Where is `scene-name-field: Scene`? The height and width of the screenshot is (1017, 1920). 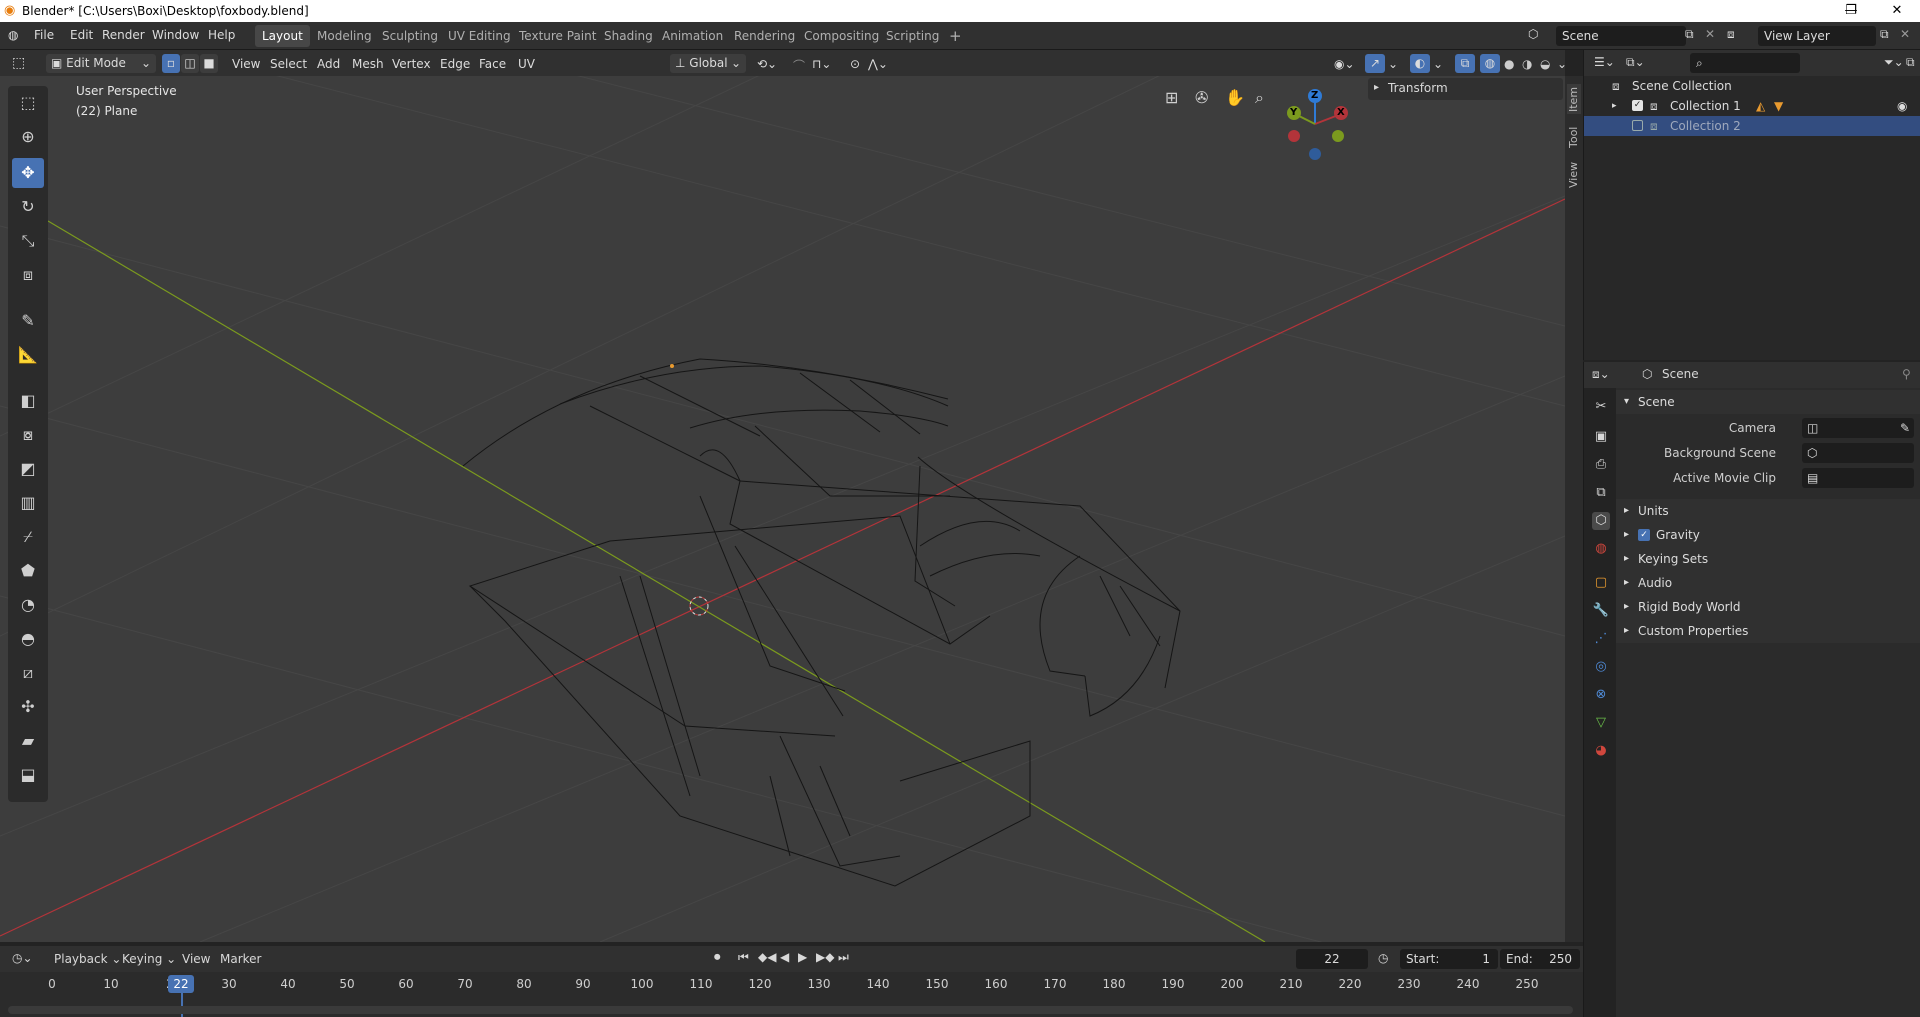 scene-name-field: Scene is located at coordinates (1621, 36).